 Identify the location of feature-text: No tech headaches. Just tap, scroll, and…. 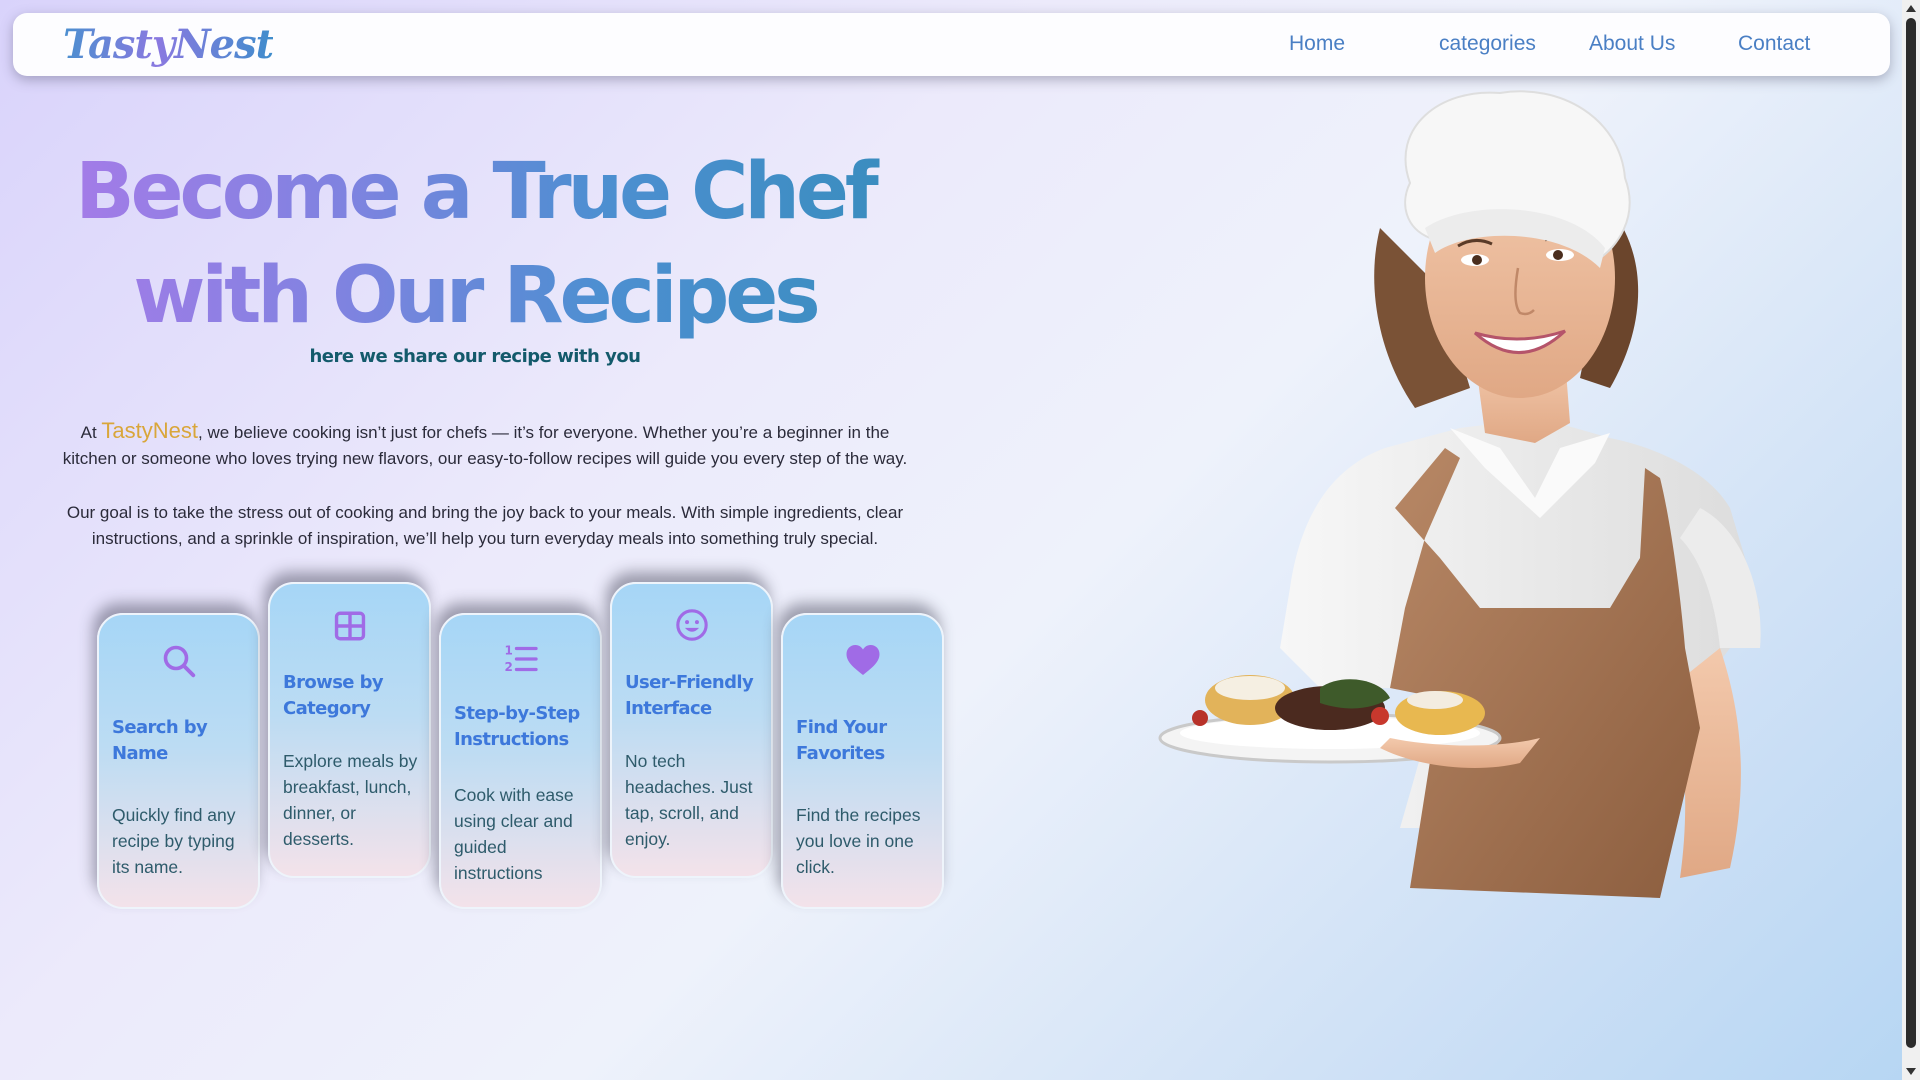
(689, 800).